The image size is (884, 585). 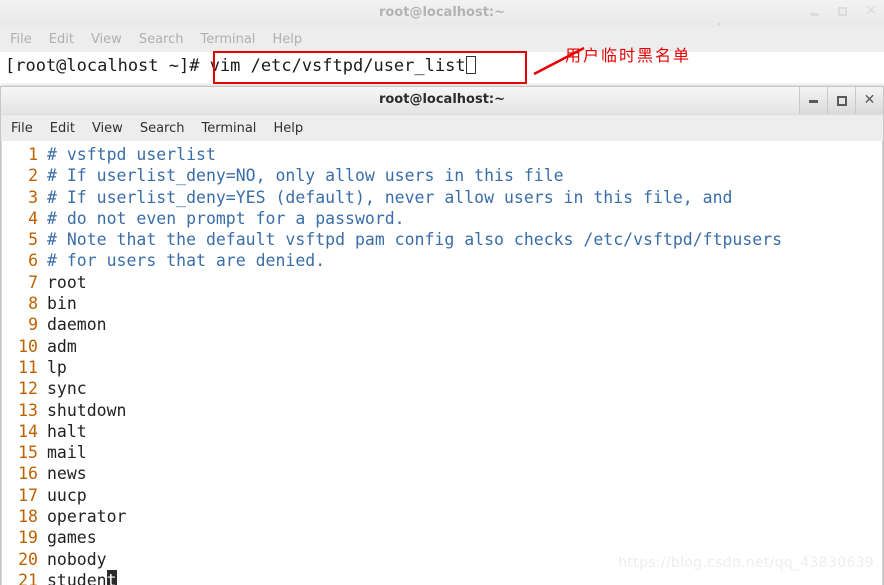 What do you see at coordinates (28, 346) in the screenshot?
I see `vim-line-number: 10` at bounding box center [28, 346].